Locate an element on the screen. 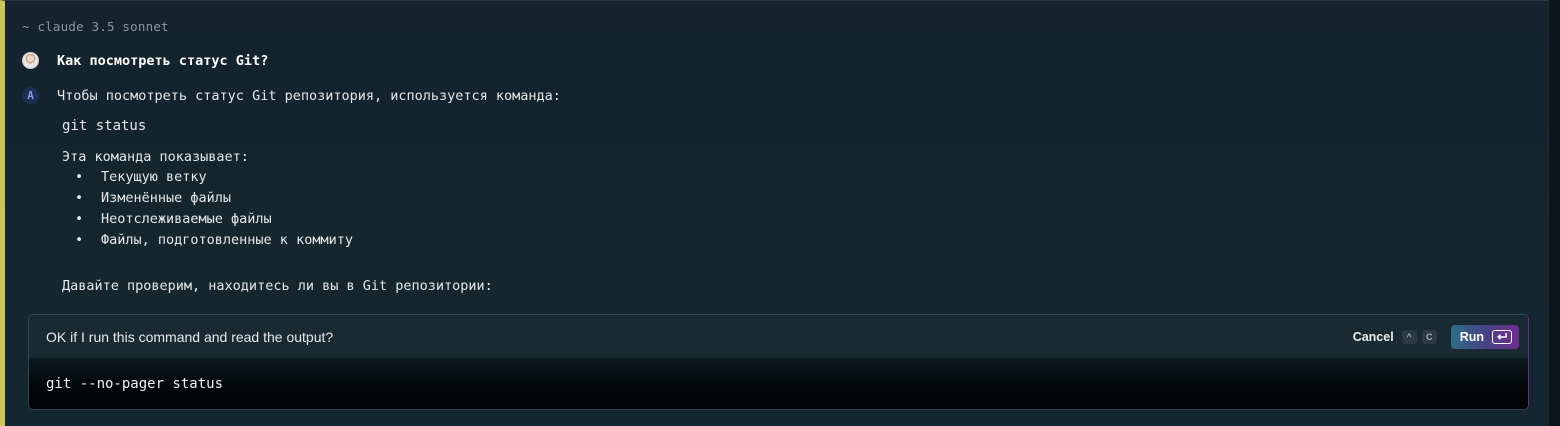  user-message: Как посмотреть статус Git? is located at coordinates (145, 60).